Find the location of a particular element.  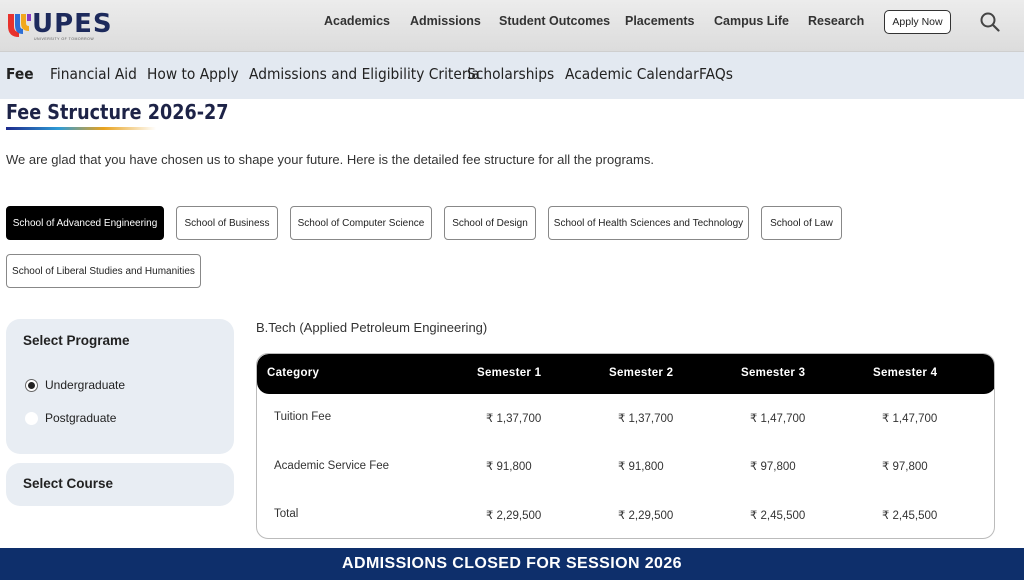

header-semester-2: Semester 2 is located at coordinates (641, 373).